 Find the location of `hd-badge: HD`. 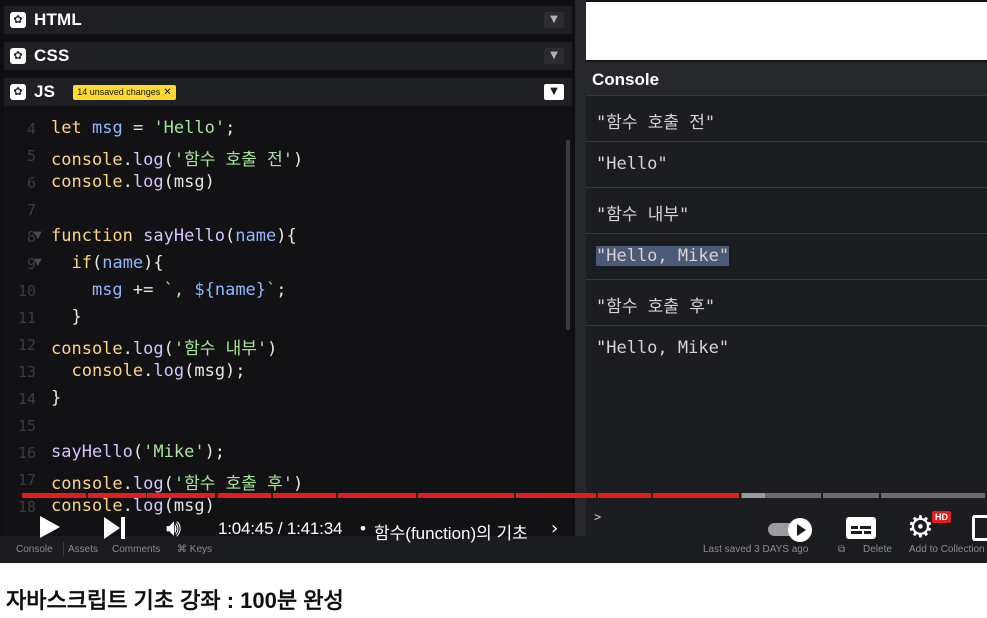

hd-badge: HD is located at coordinates (941, 517).